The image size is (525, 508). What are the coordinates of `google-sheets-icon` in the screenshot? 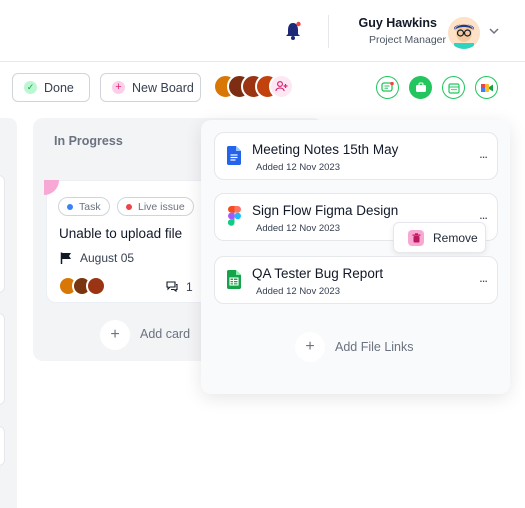 It's located at (234, 279).